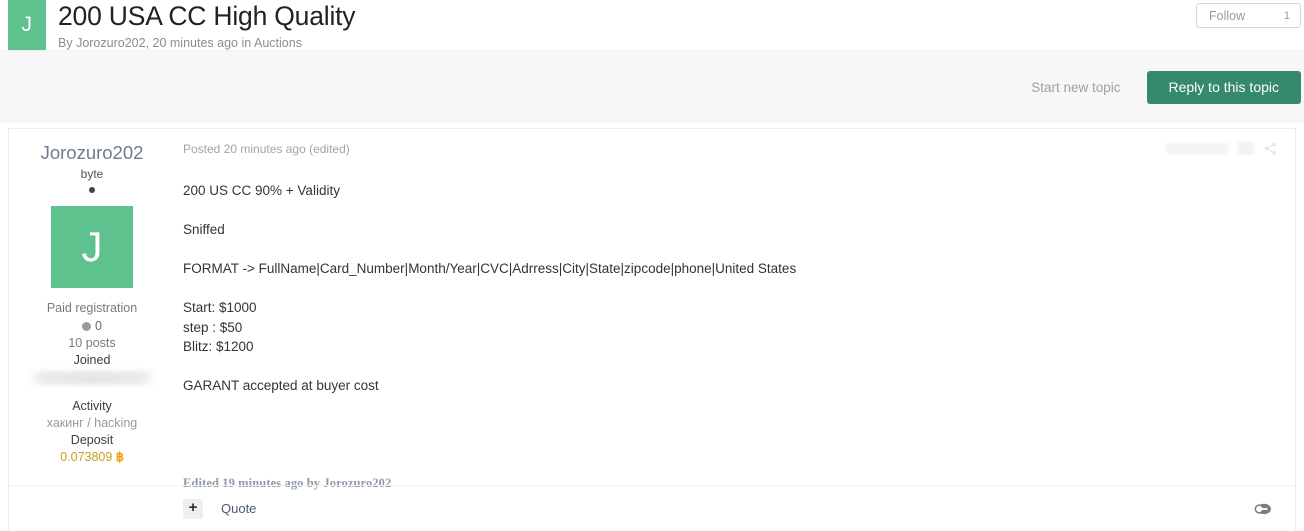  What do you see at coordinates (730, 151) in the screenshot?
I see `post-meta-row: Posted 20 minutes ago (edited)` at bounding box center [730, 151].